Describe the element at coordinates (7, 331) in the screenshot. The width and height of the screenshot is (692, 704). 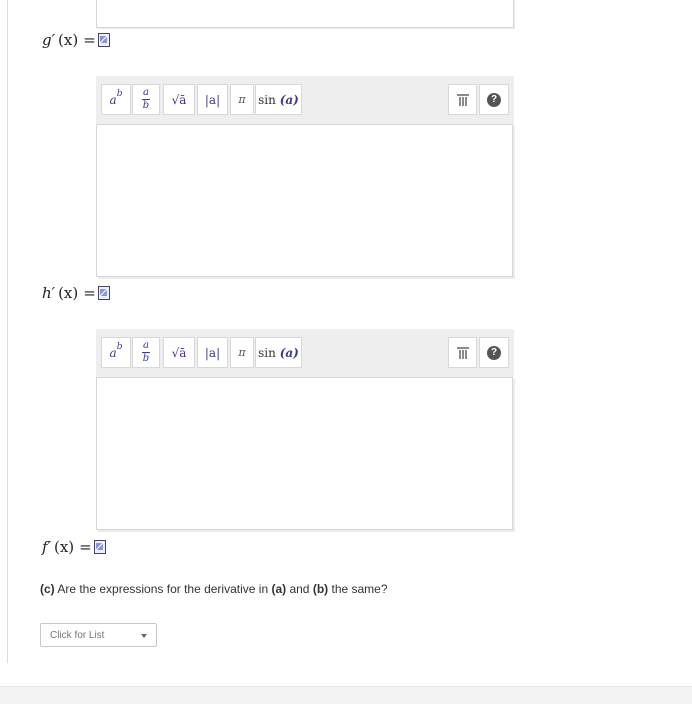
I see `left-divider` at that location.